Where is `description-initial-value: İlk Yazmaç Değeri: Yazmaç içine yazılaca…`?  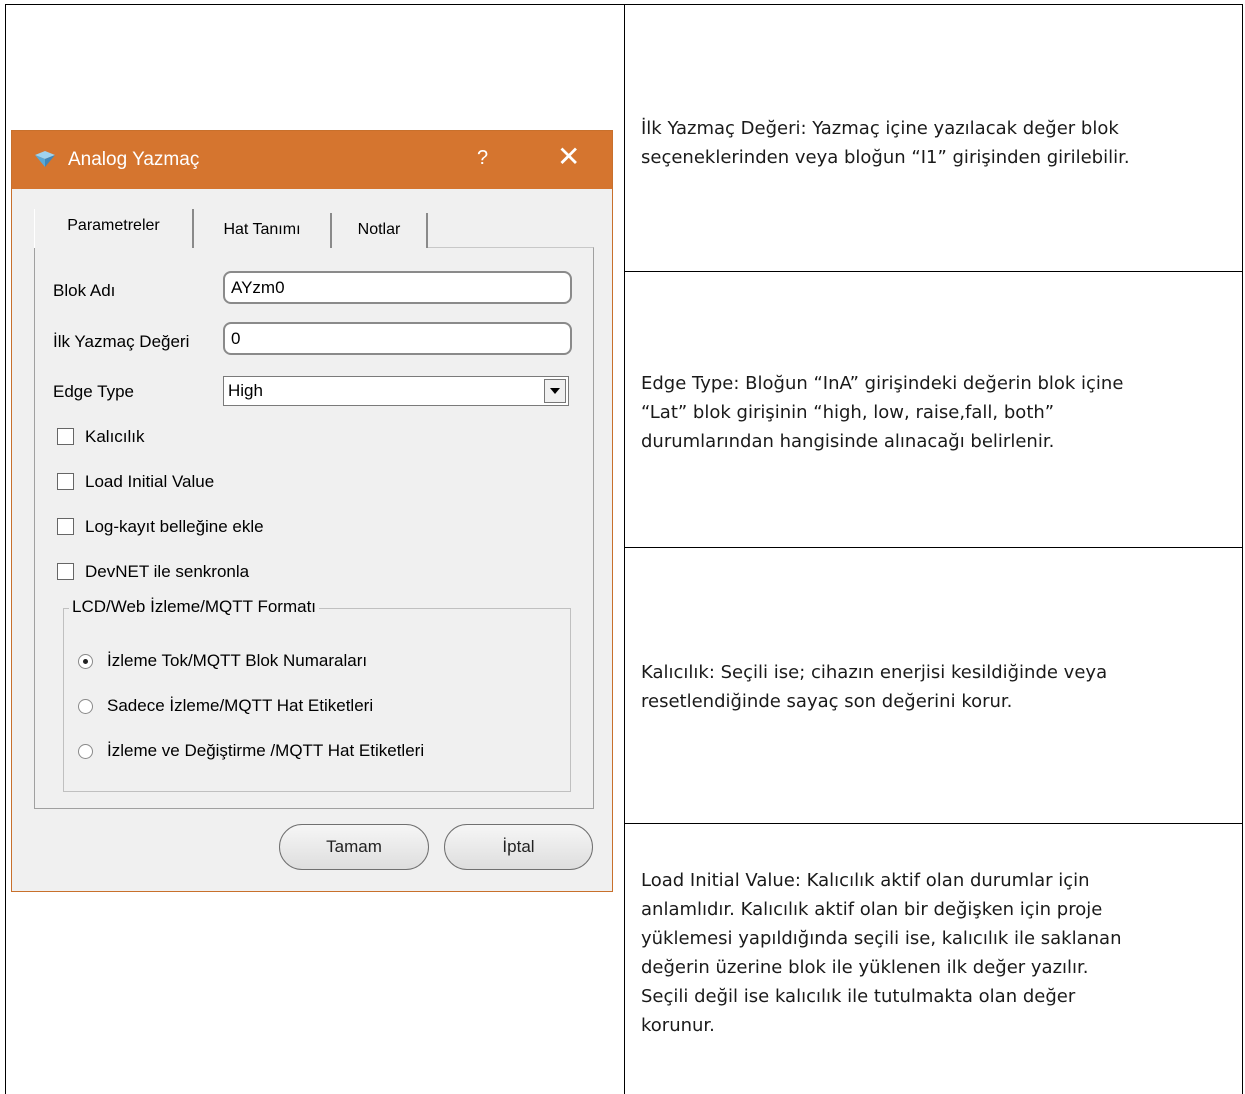
description-initial-value: İlk Yazmaç Değeri: Yazmaç içine yazılaca… is located at coordinates (936, 143).